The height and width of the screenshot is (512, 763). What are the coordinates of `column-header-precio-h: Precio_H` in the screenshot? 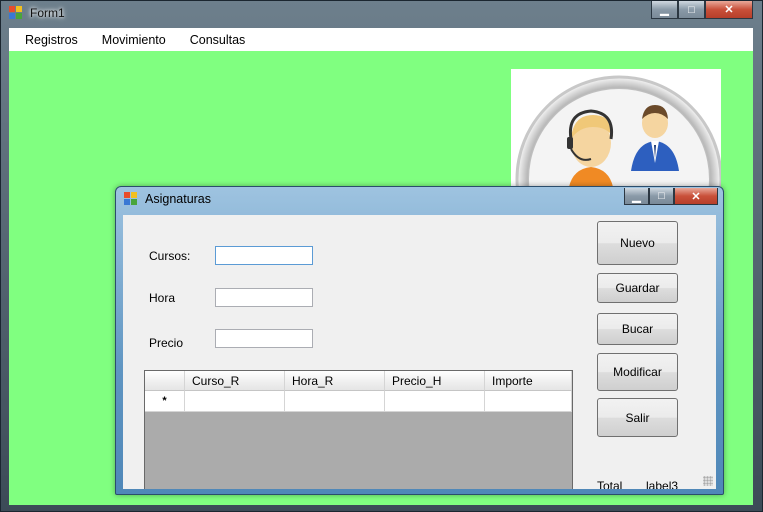 It's located at (435, 381).